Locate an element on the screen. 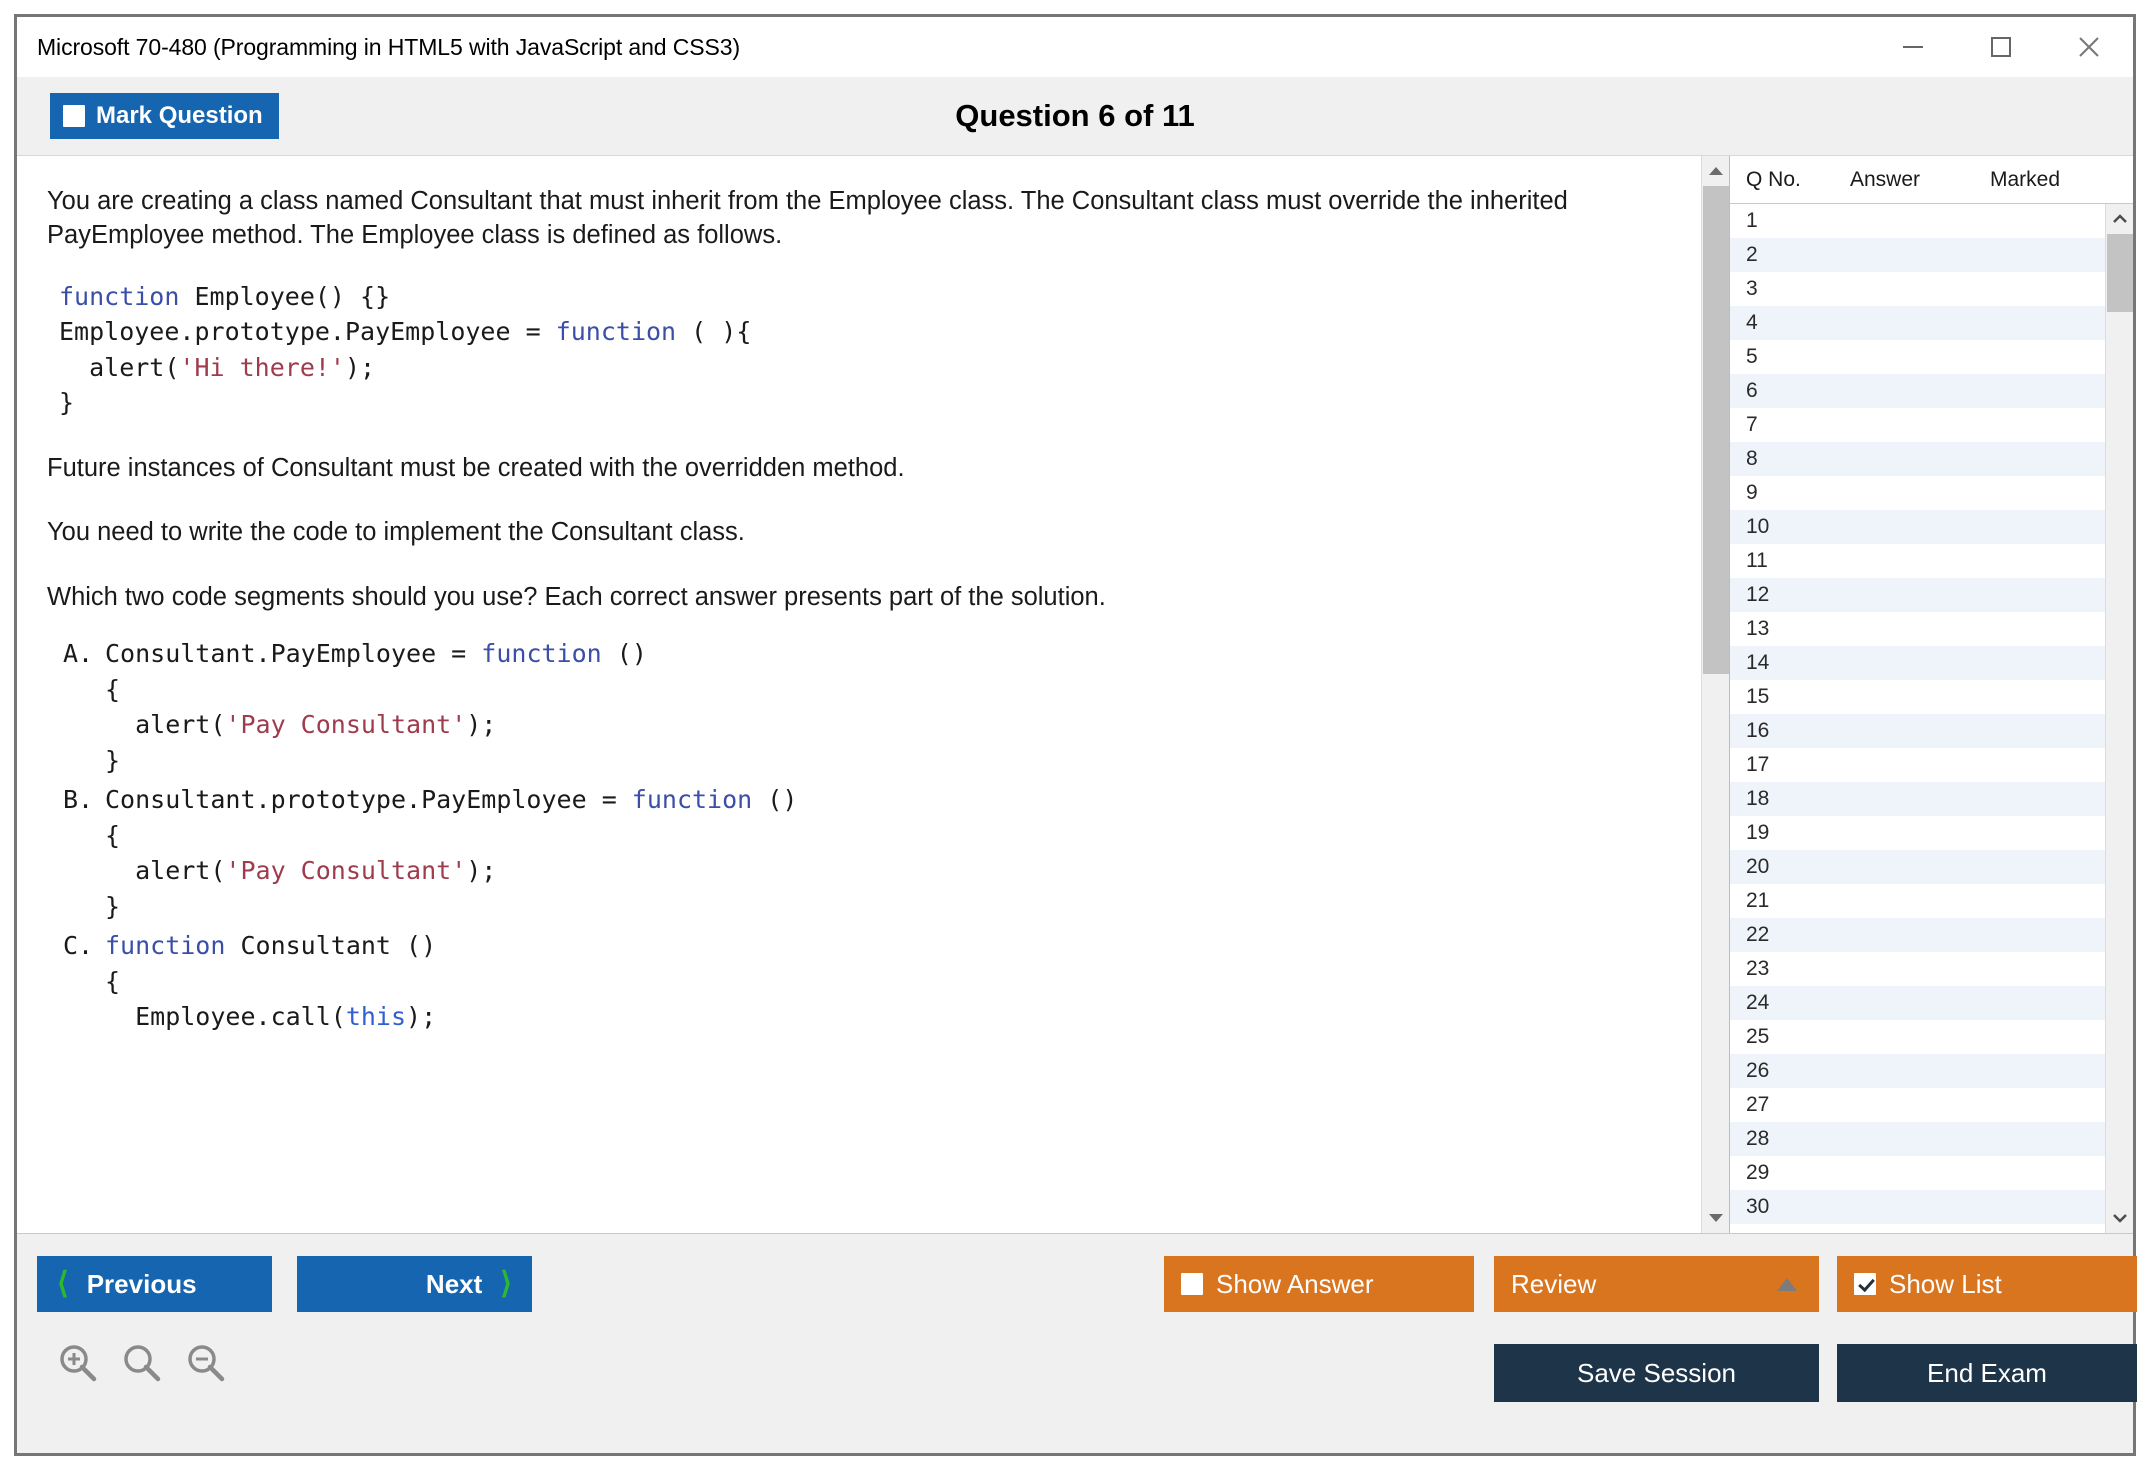  cell-qno: 5 is located at coordinates (1752, 356).